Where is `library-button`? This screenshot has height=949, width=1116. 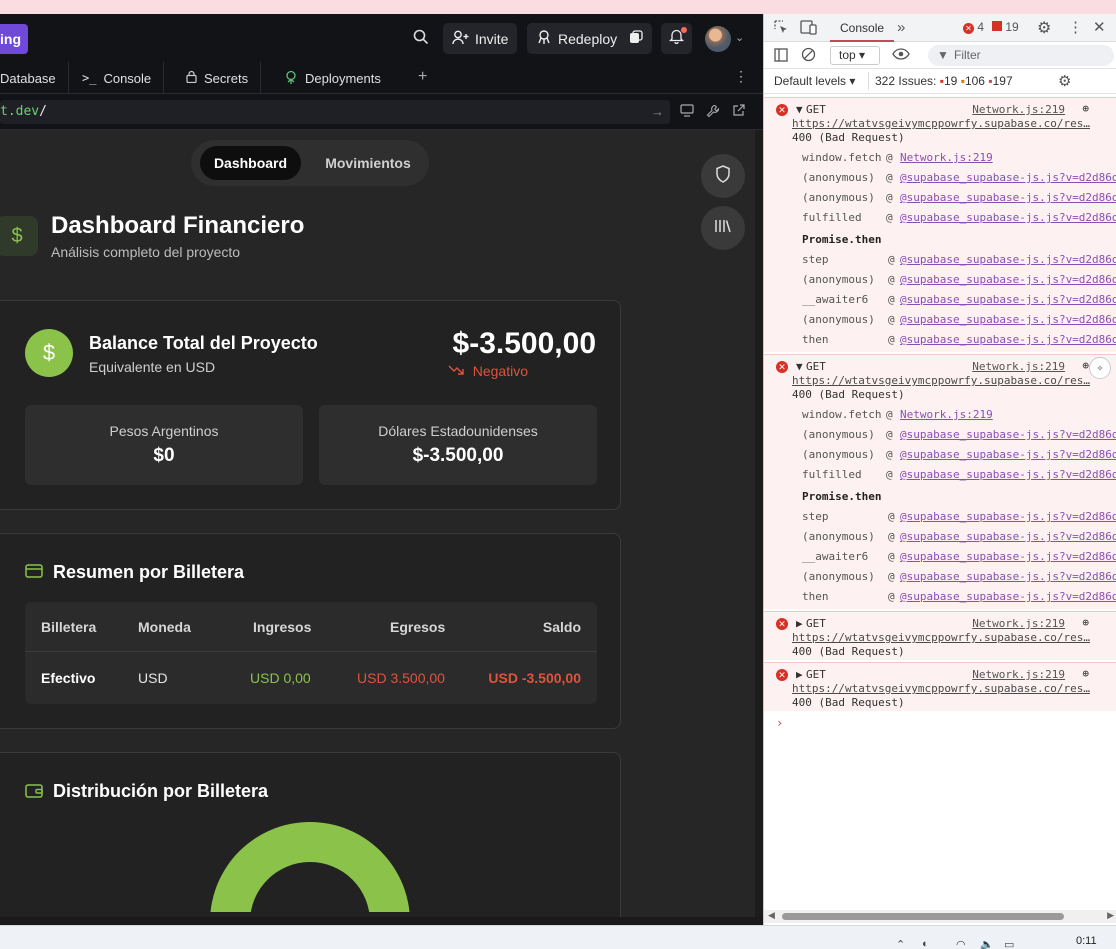 library-button is located at coordinates (723, 228).